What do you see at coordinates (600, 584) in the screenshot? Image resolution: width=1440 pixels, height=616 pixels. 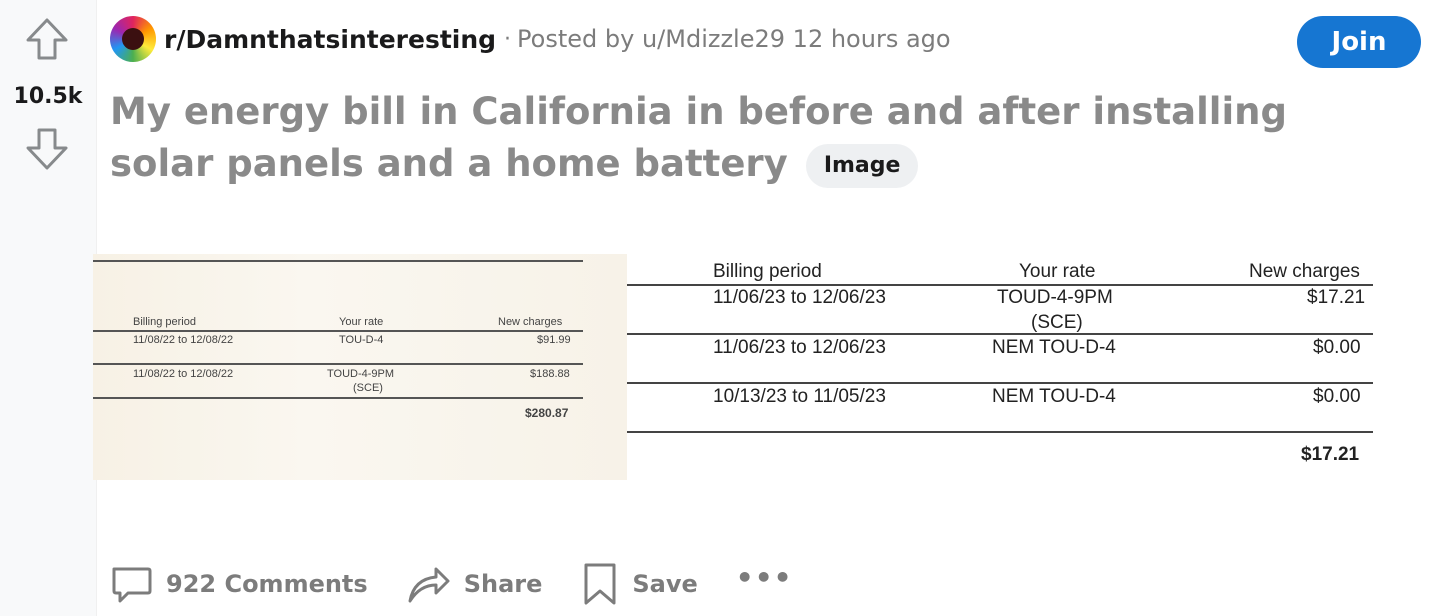 I see `bookmark-icon` at bounding box center [600, 584].